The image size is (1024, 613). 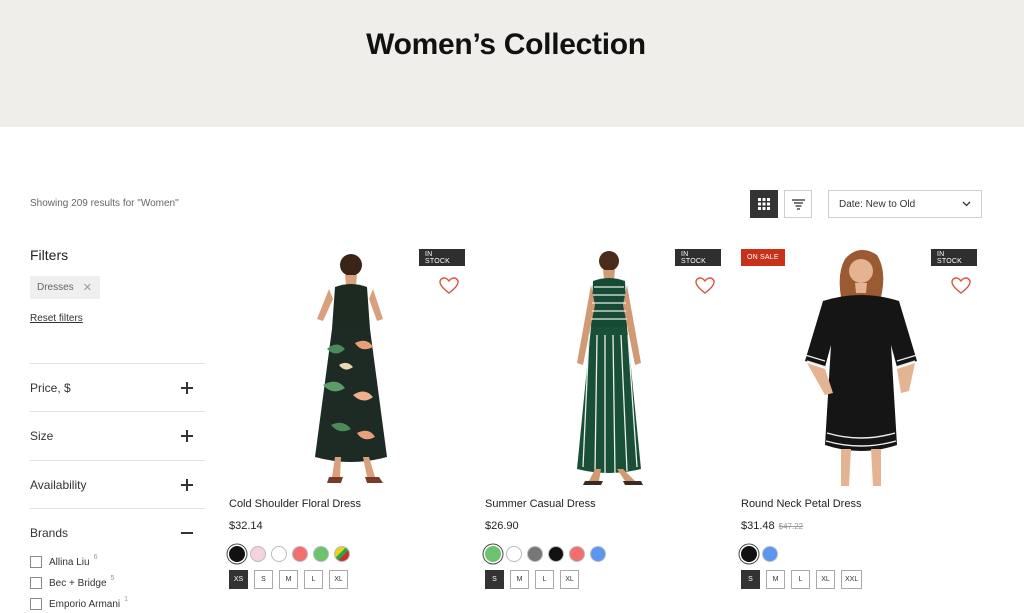 What do you see at coordinates (295, 504) in the screenshot?
I see `product-name: Cold Shoulder Floral Dress` at bounding box center [295, 504].